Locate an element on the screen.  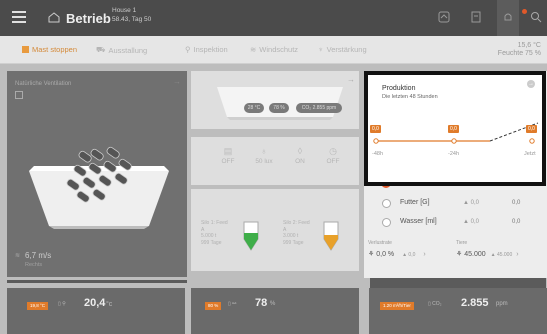
wind-direction: Rechts is located at coordinates (34, 265).